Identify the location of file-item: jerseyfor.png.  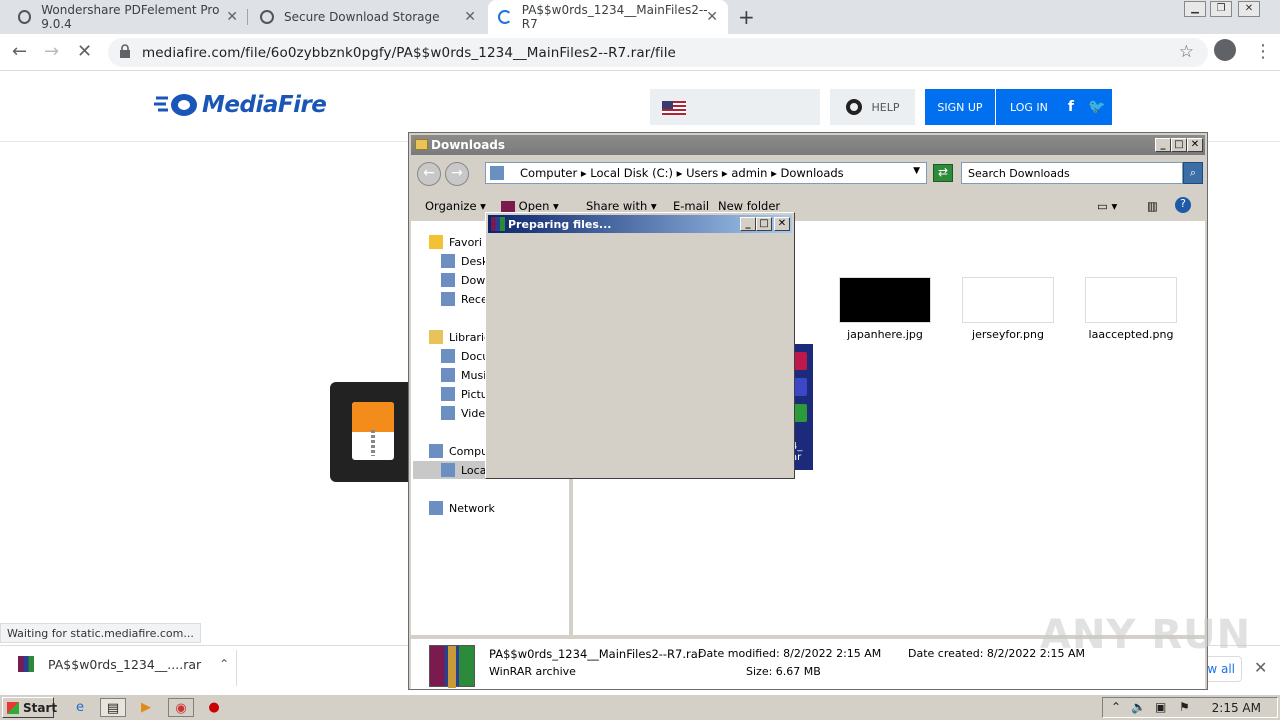
(1008, 309).